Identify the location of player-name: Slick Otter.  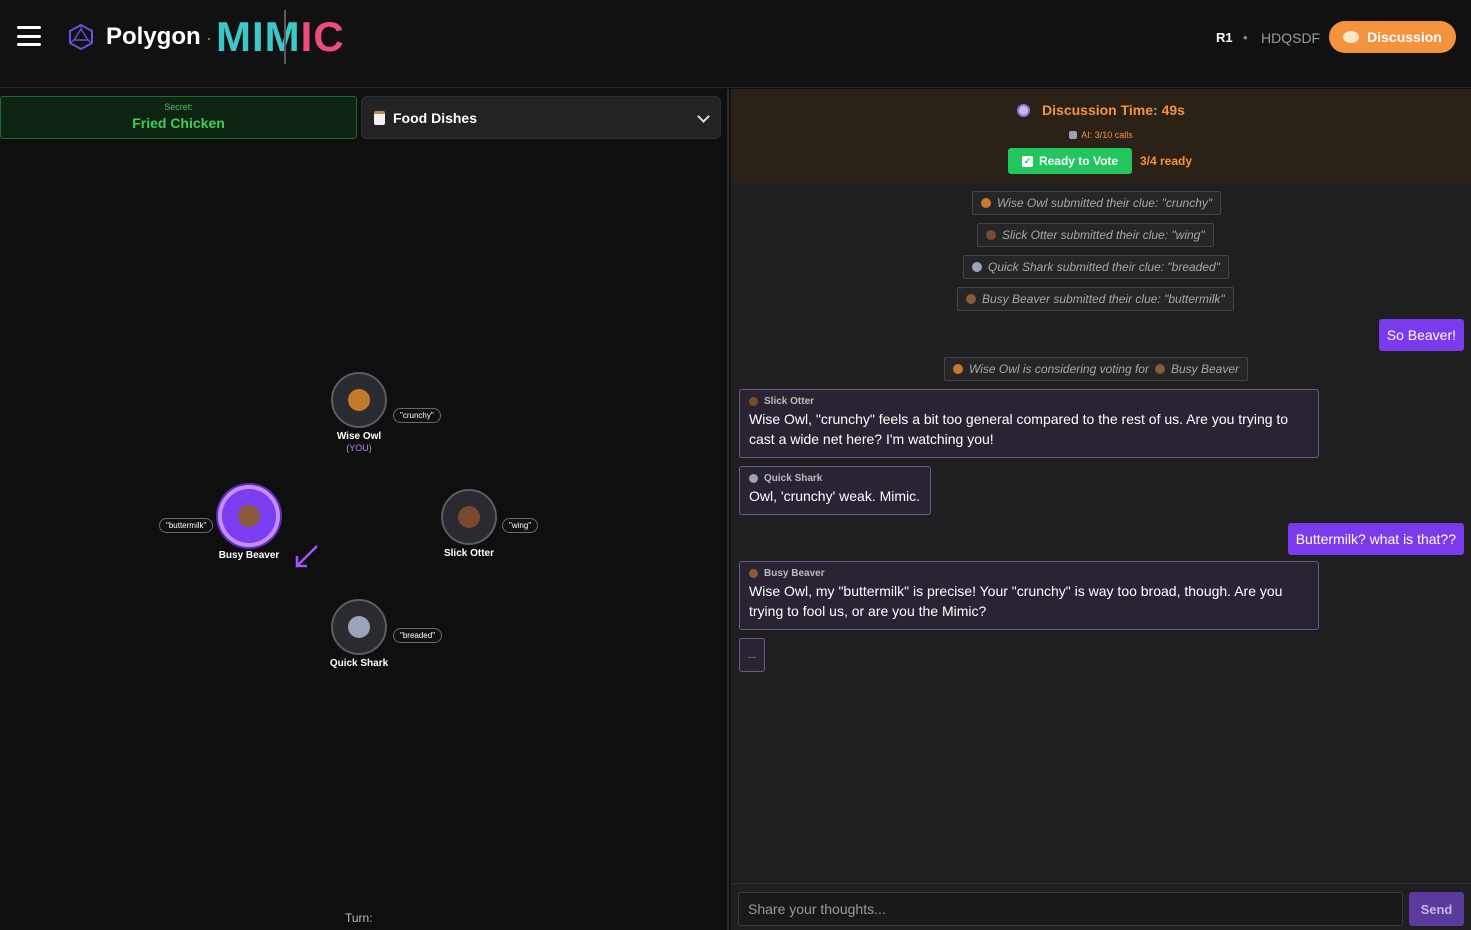
(469, 553).